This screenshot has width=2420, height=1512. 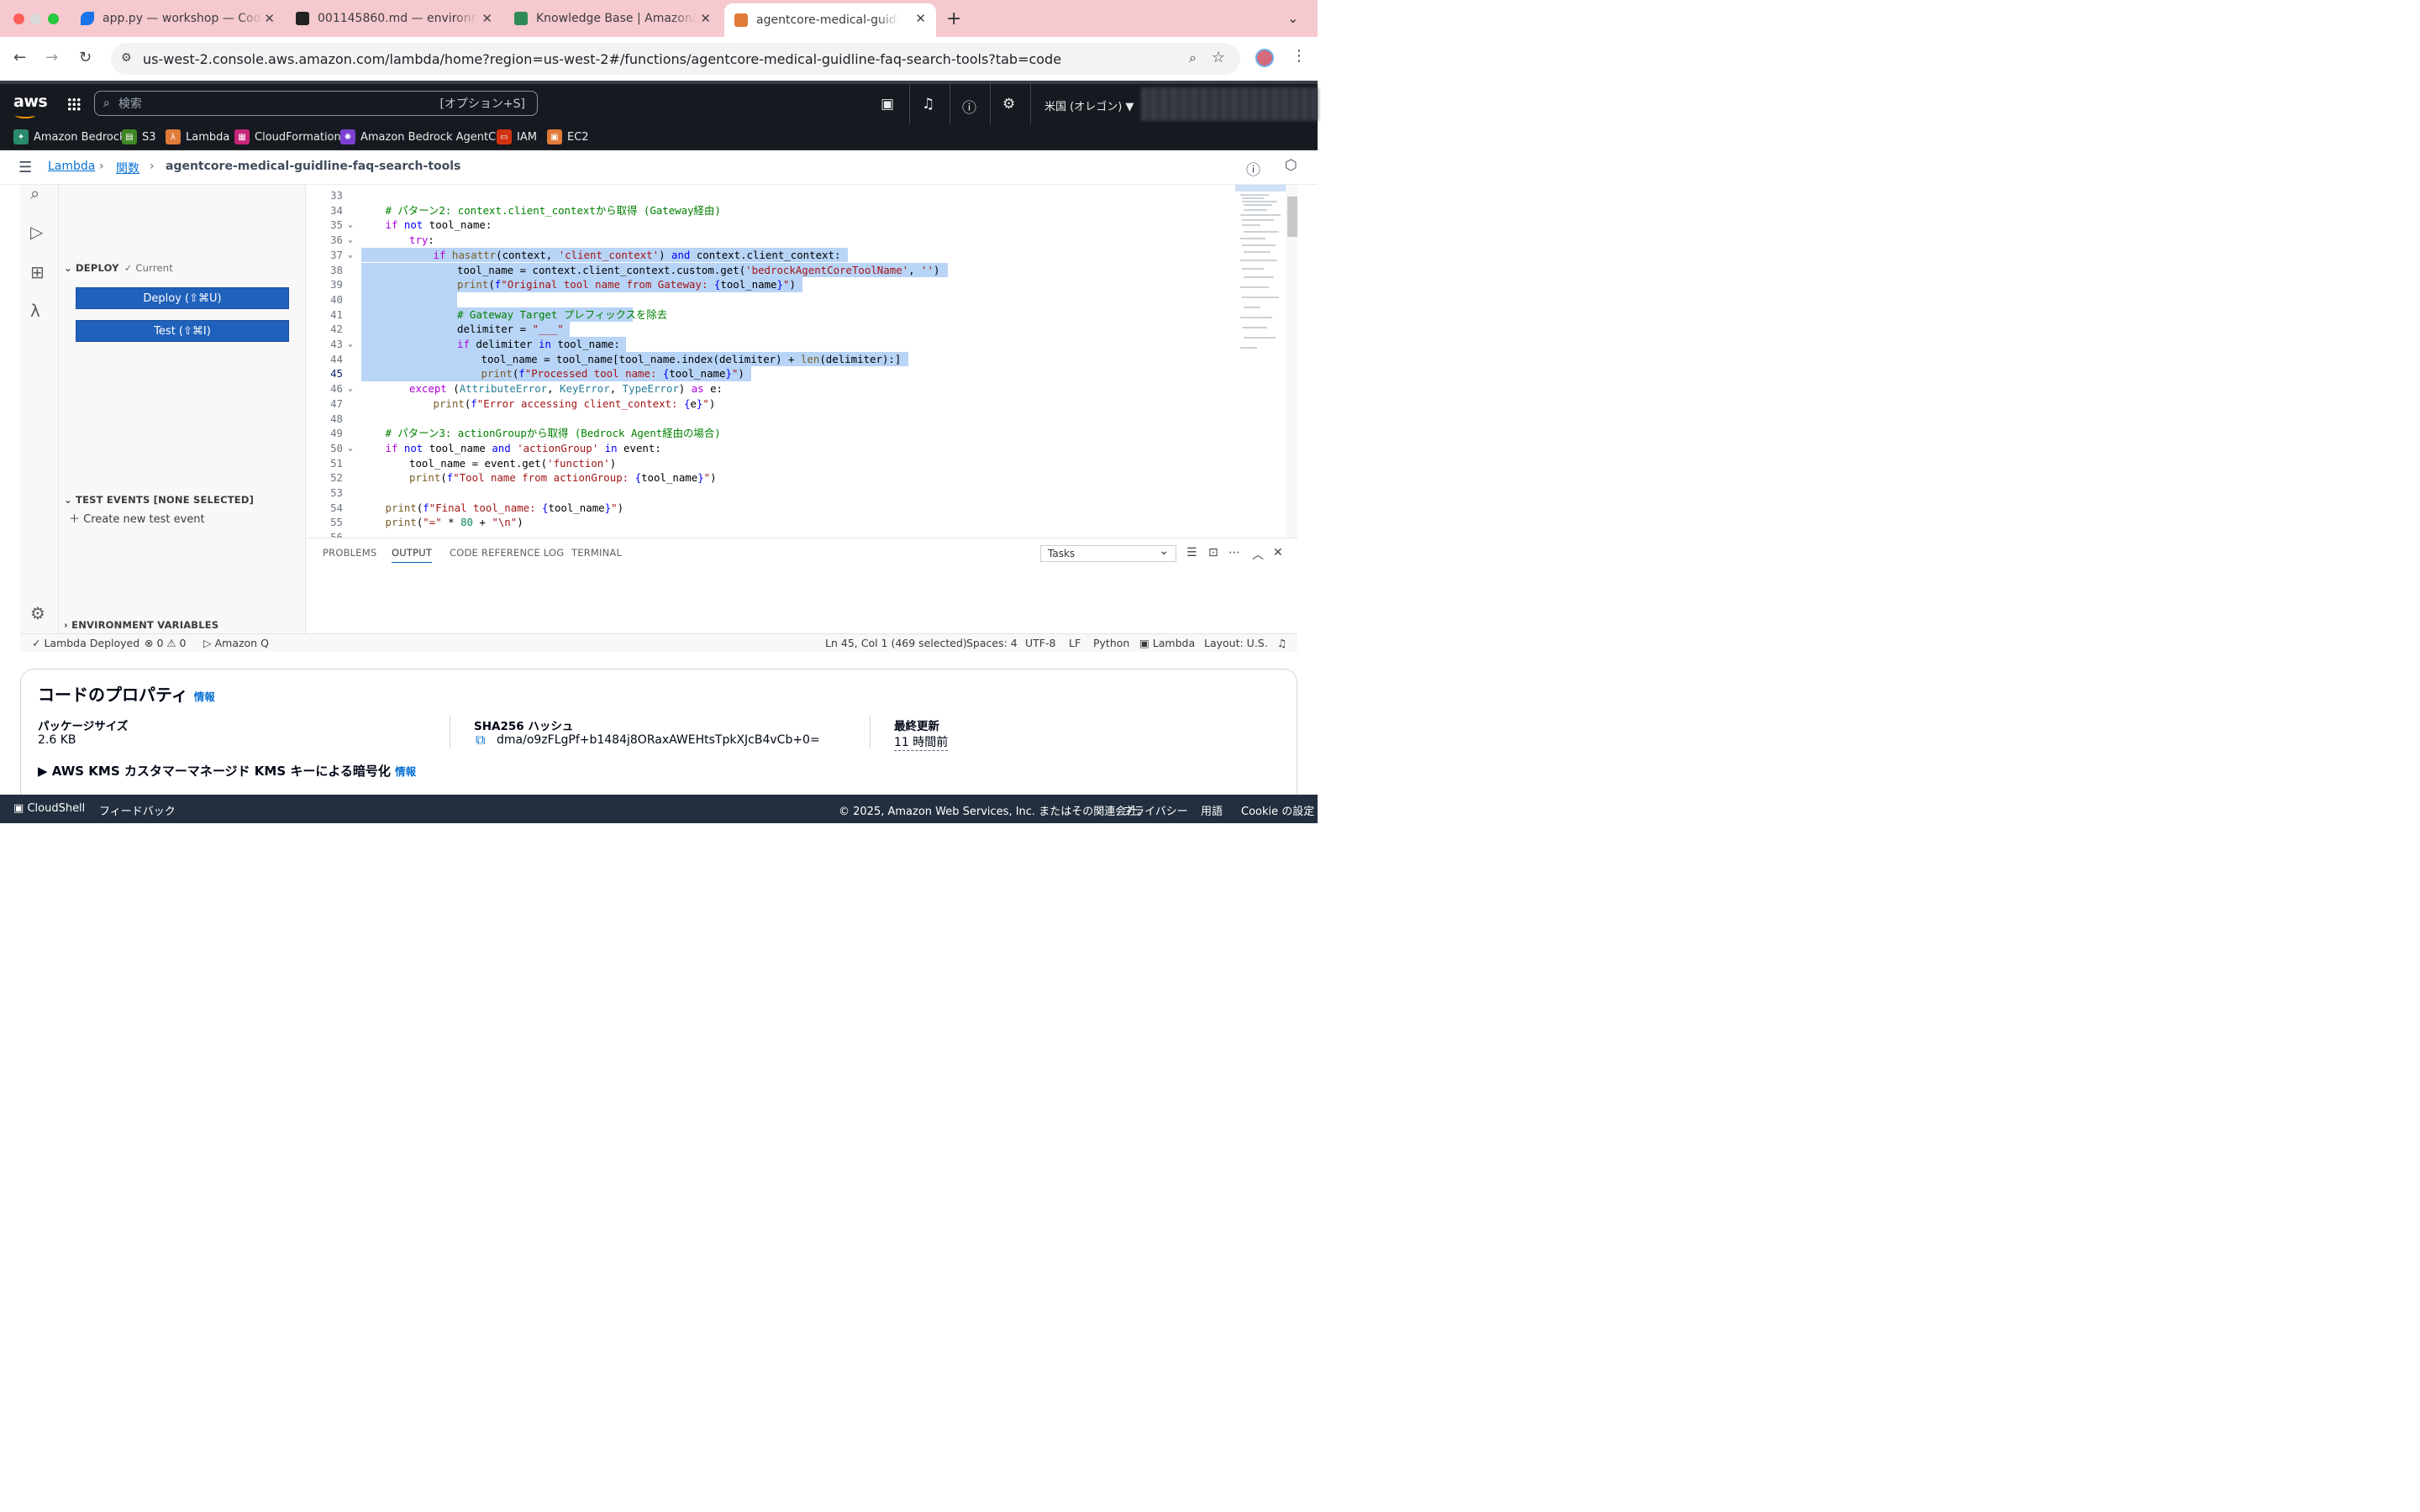 What do you see at coordinates (178, 18) in the screenshot?
I see `browser-tab-1: app.py — workshop — Code E ✕` at bounding box center [178, 18].